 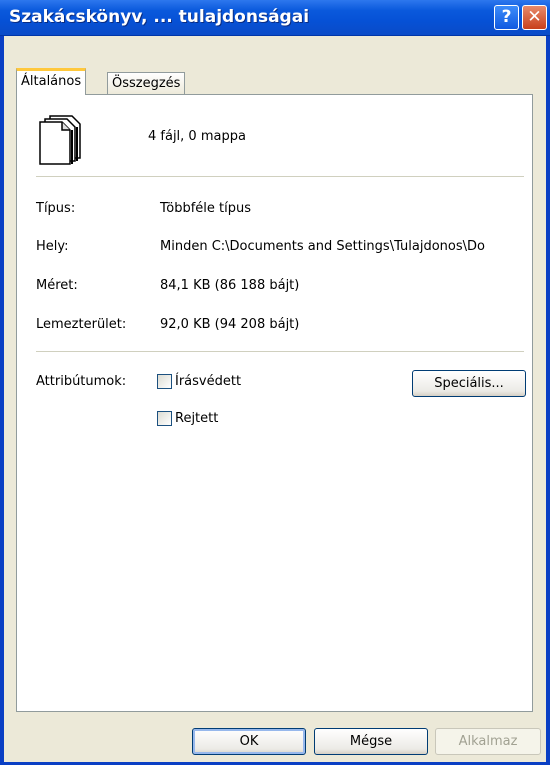 What do you see at coordinates (488, 741) in the screenshot?
I see `apply-button: Alkalmaz` at bounding box center [488, 741].